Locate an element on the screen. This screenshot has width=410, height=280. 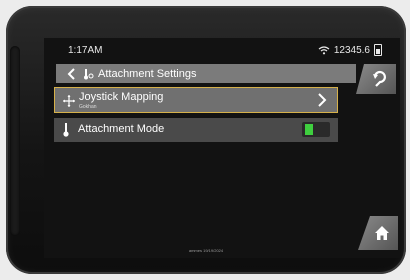
chevron-left-icon is located at coordinates (72, 73).